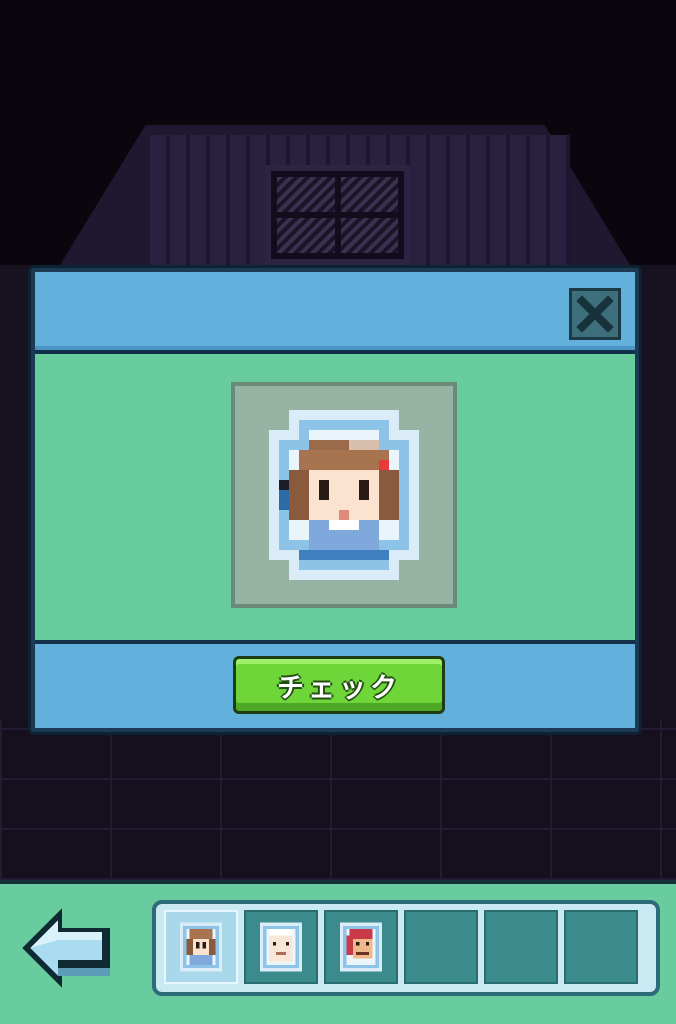  Describe the element at coordinates (337, 215) in the screenshot. I see `house-window` at that location.